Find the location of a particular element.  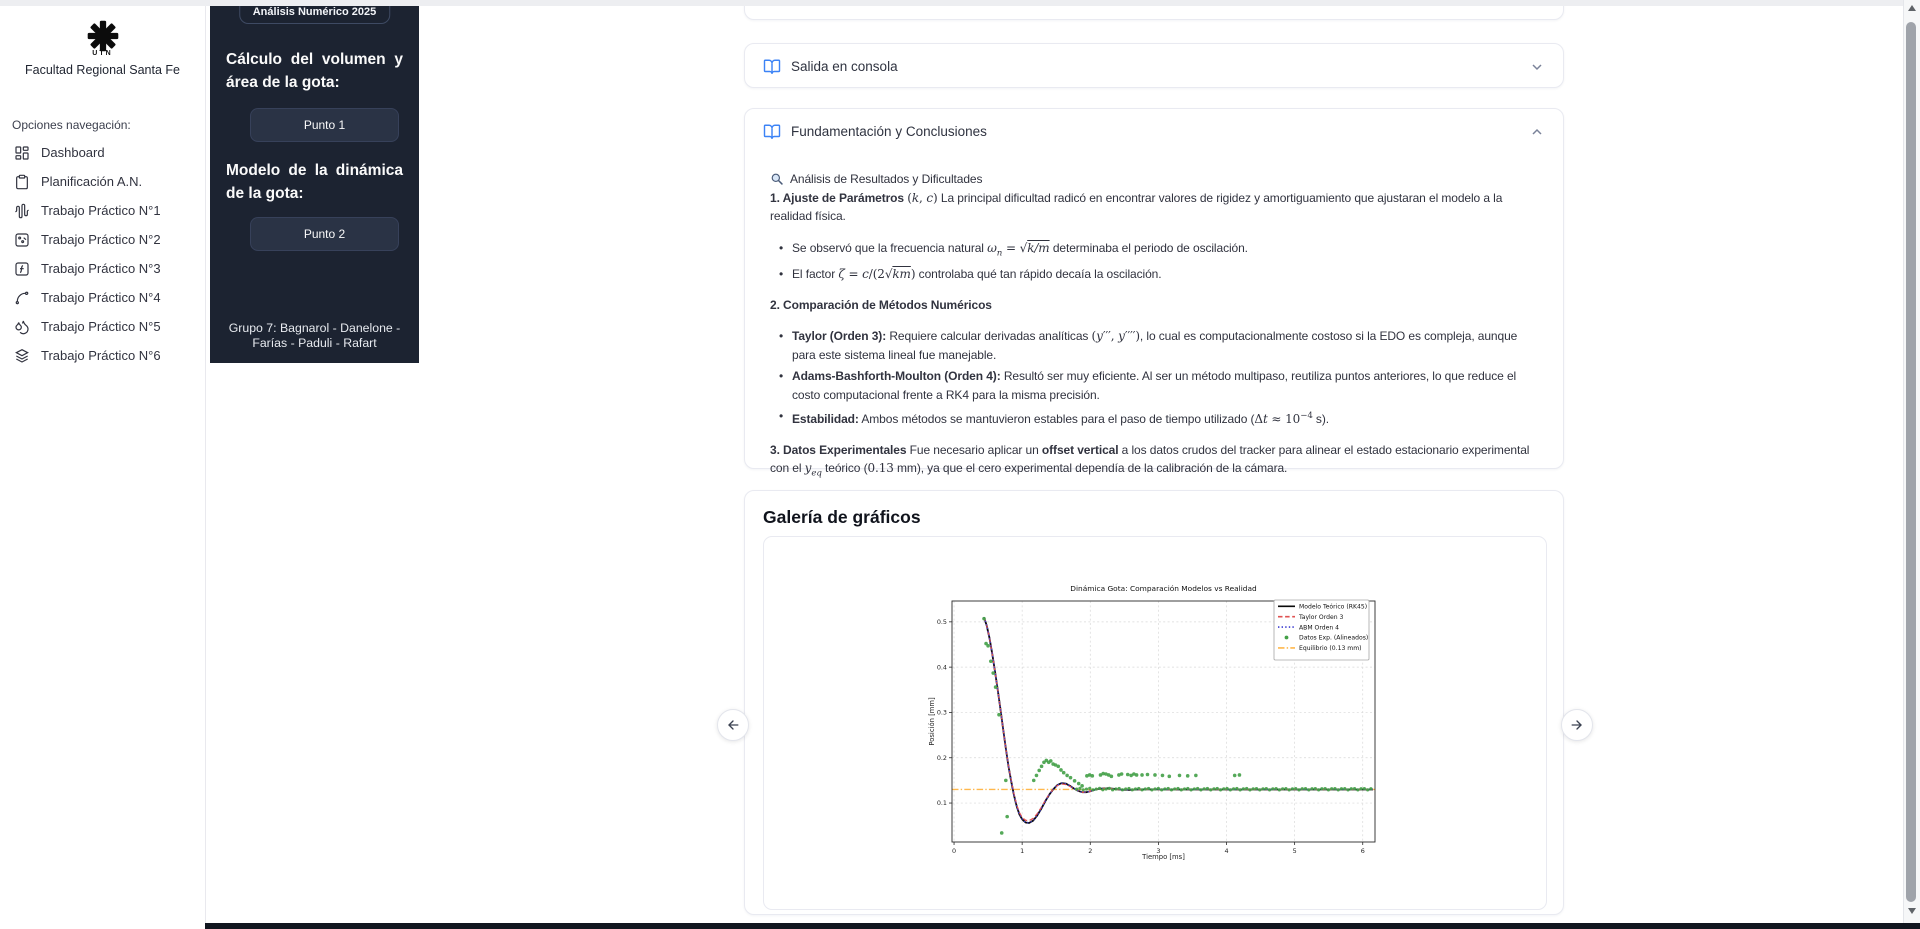

sidebar-item-label: Trabajo Práctico N°2 is located at coordinates (101, 239).